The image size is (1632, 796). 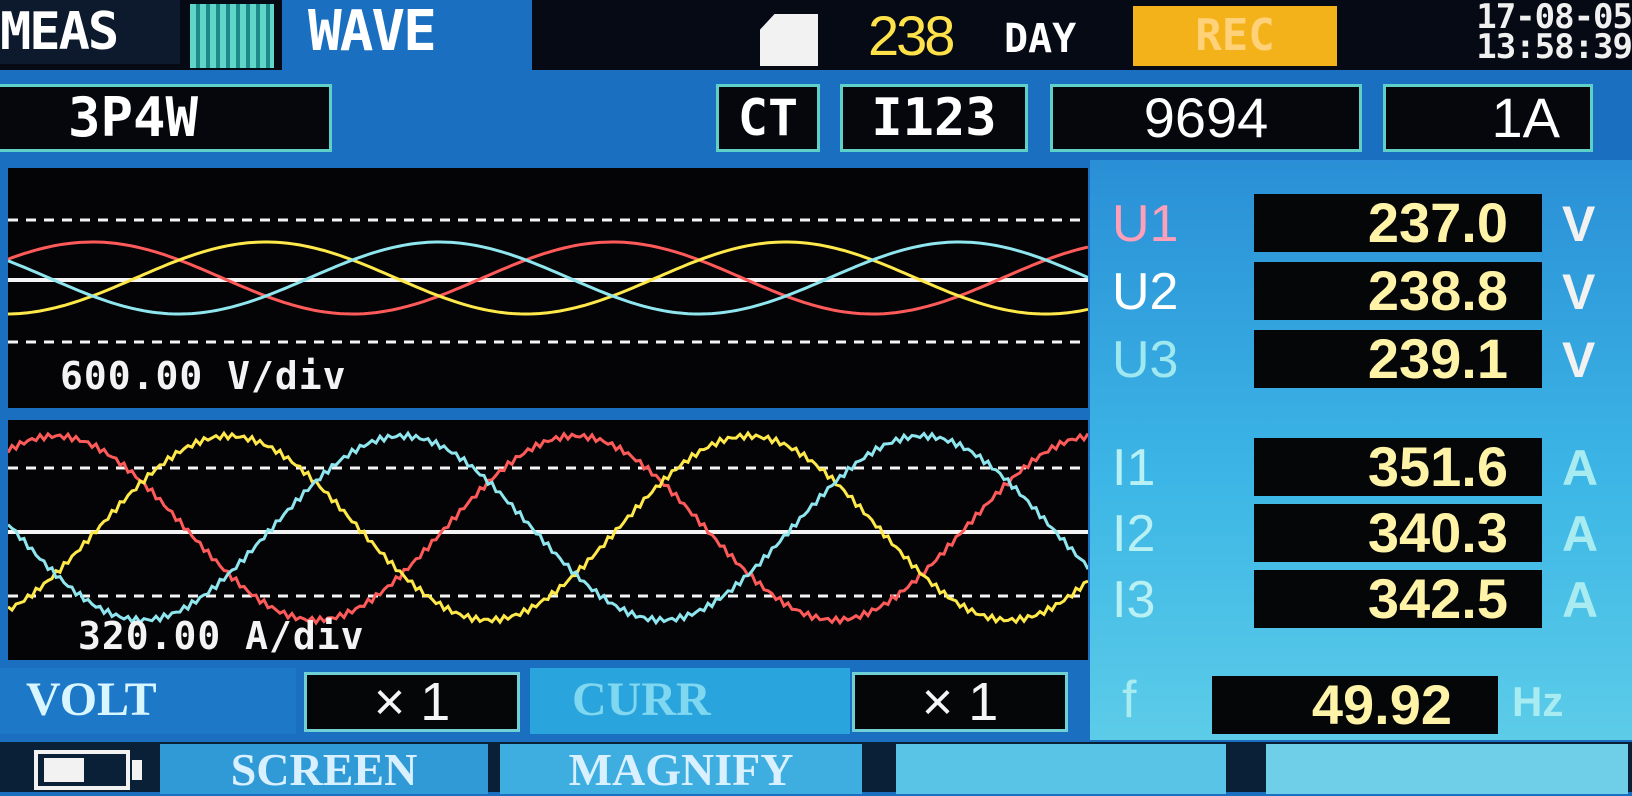 I want to click on u2-label: U2, so click(x=1145, y=292).